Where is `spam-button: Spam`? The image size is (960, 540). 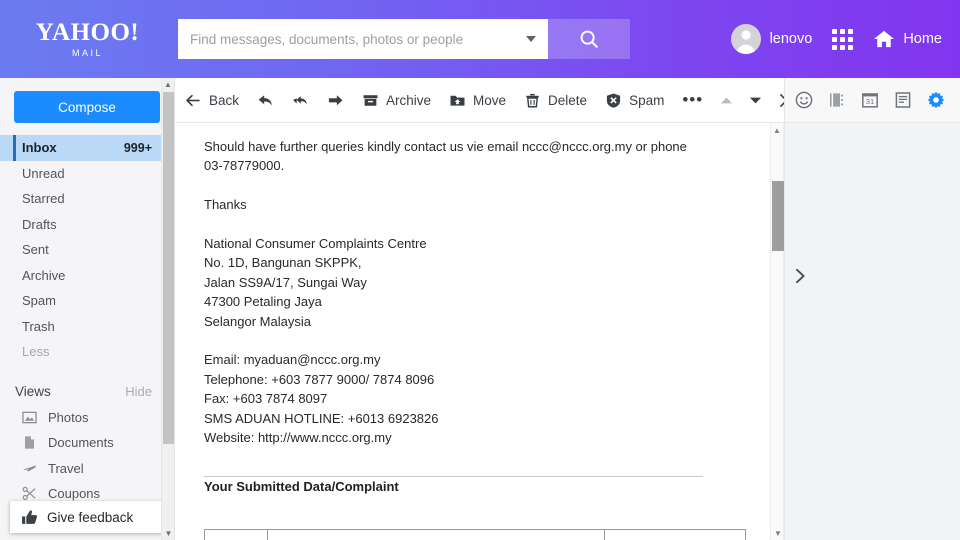 spam-button: Spam is located at coordinates (634, 100).